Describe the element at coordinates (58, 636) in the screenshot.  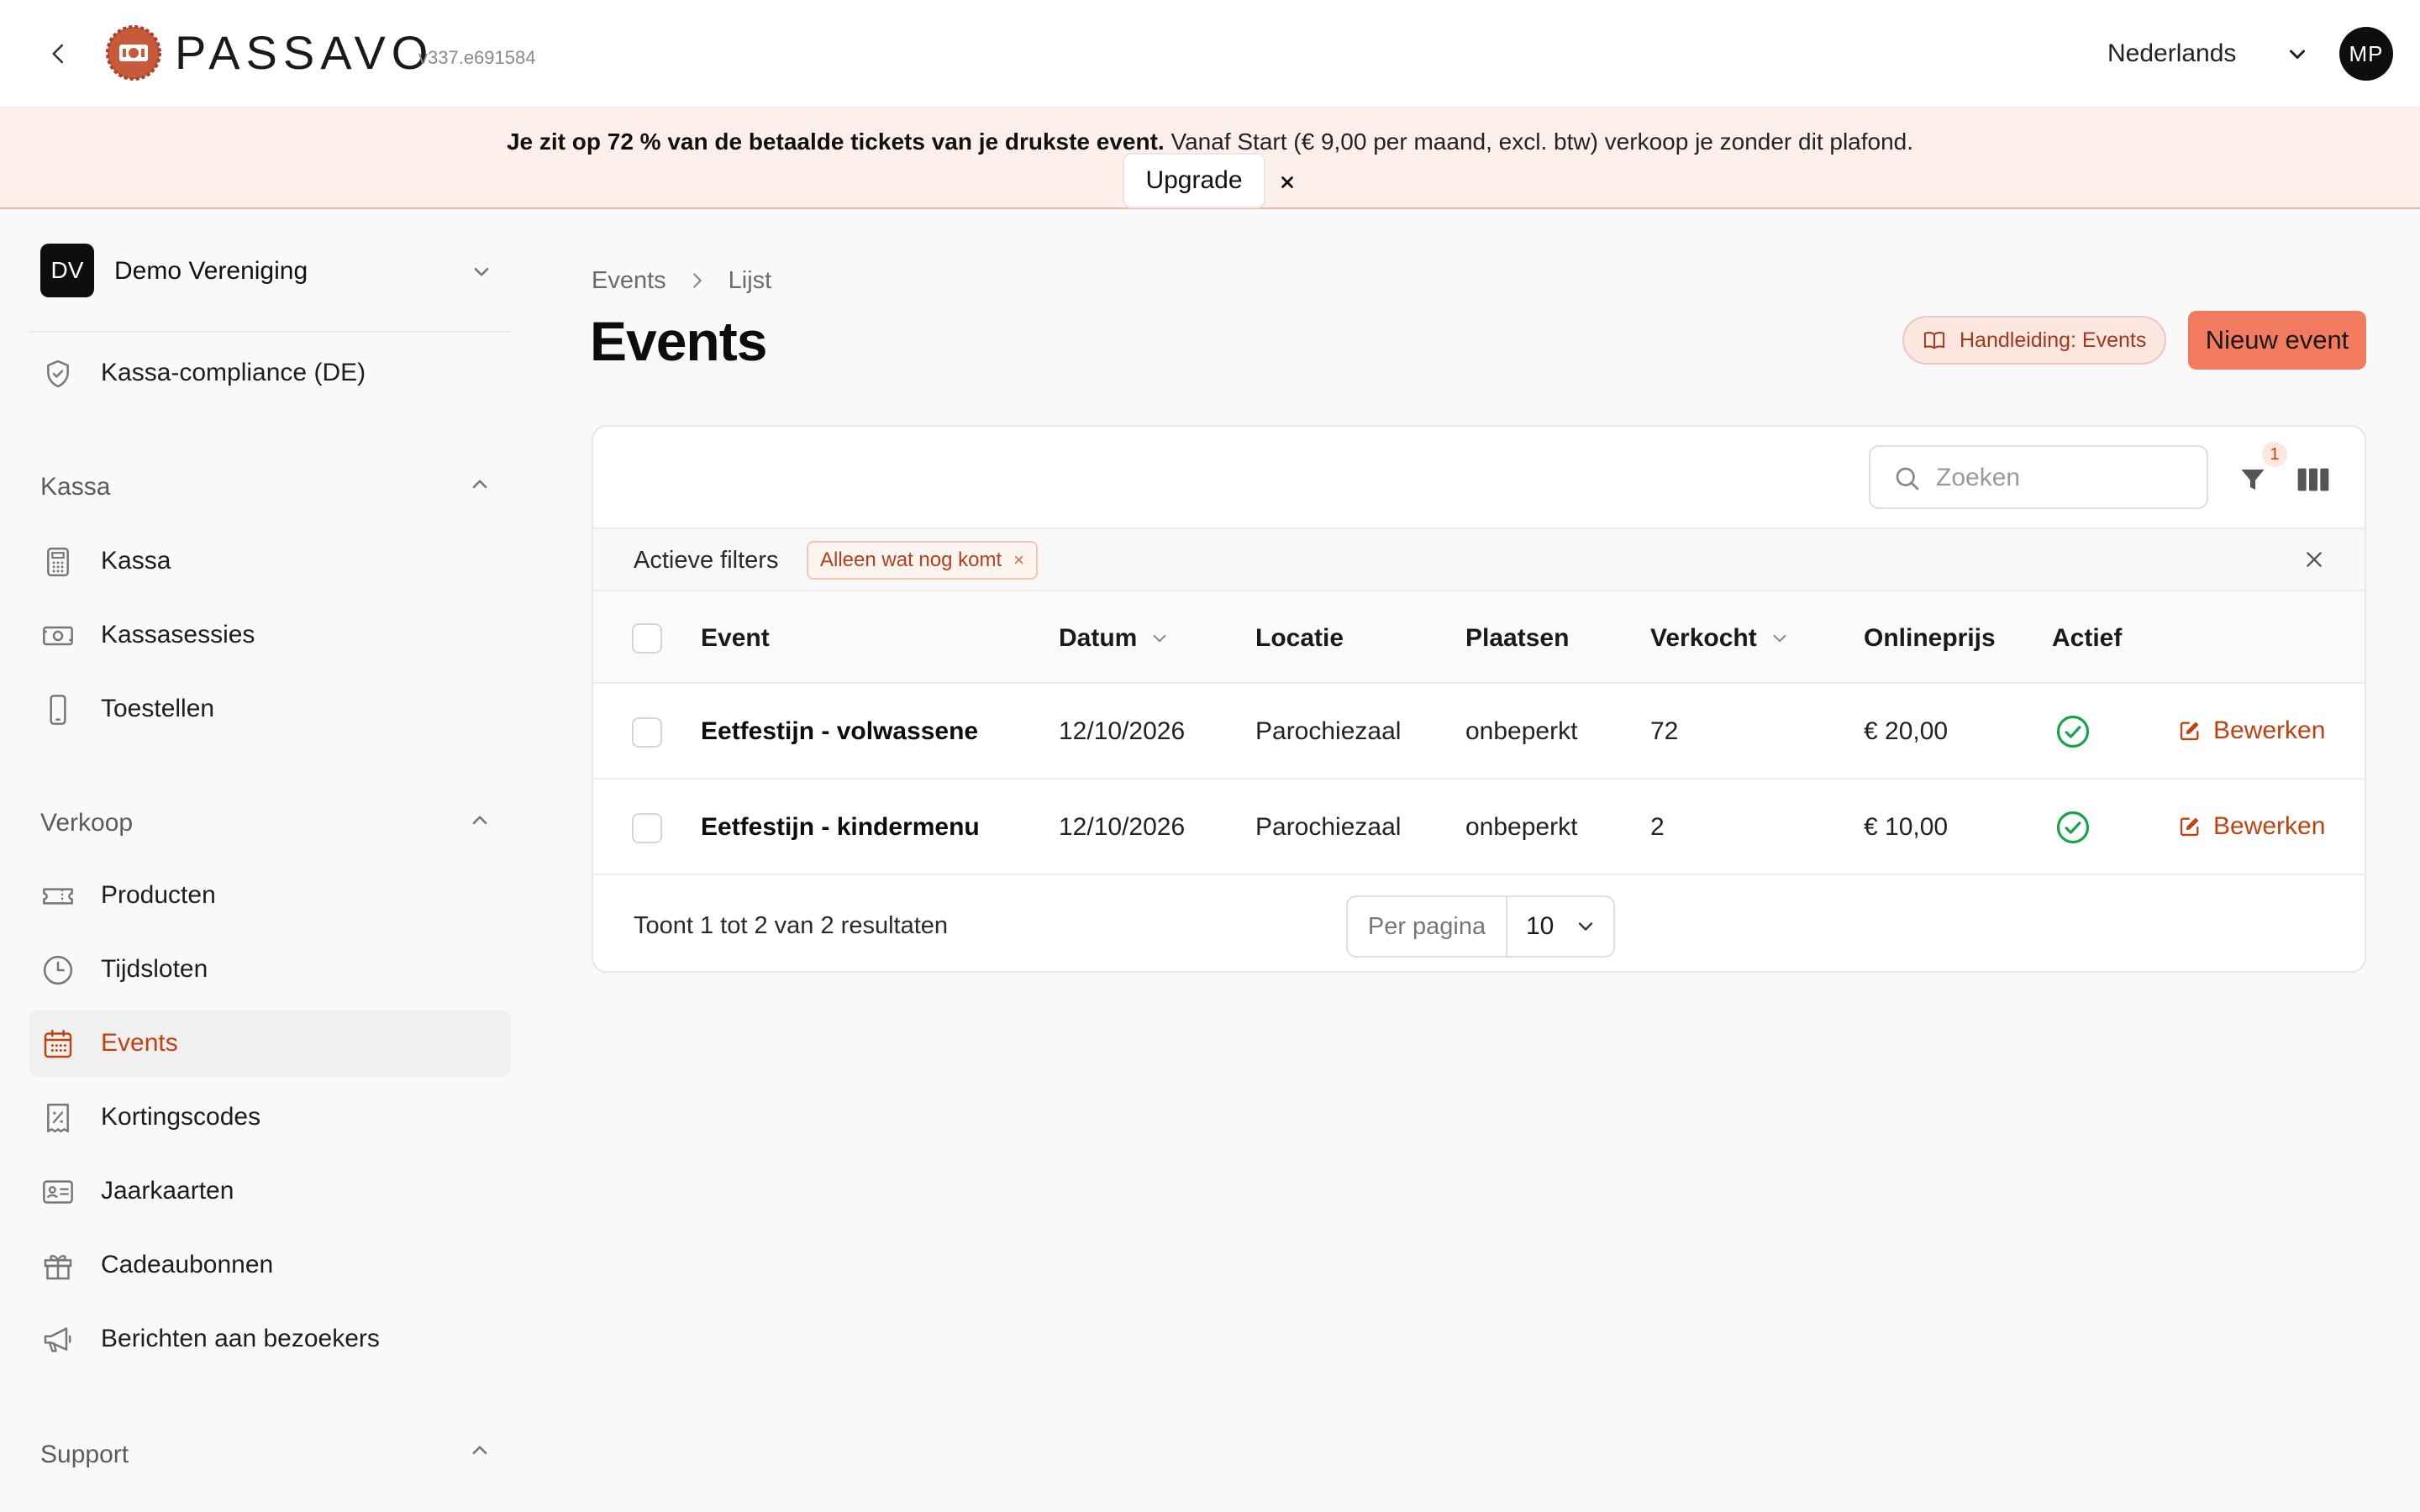
I see `cash-icon` at that location.